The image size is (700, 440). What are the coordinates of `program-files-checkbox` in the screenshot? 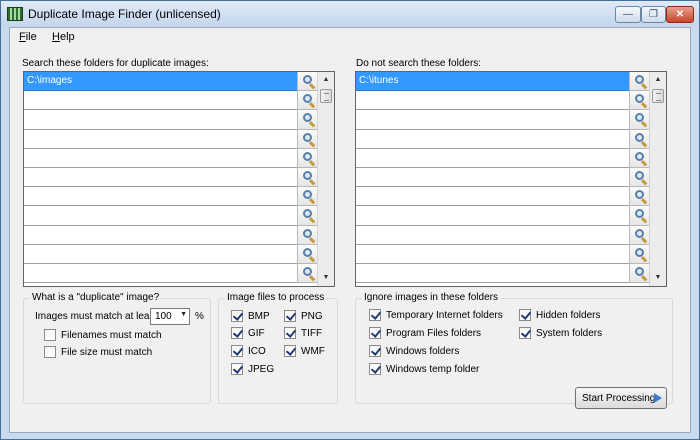 It's located at (375, 333).